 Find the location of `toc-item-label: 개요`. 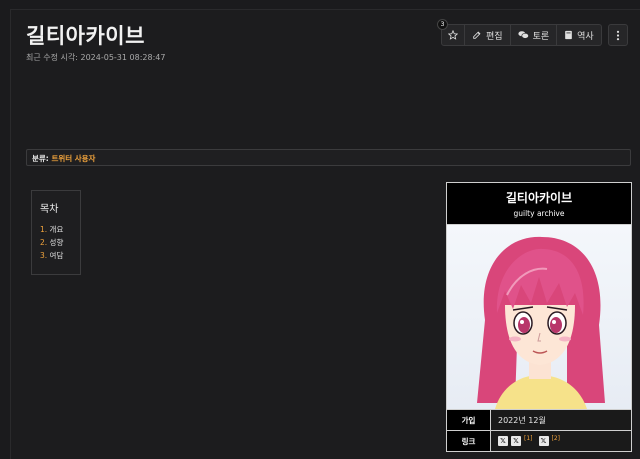

toc-item-label: 개요 is located at coordinates (57, 229).